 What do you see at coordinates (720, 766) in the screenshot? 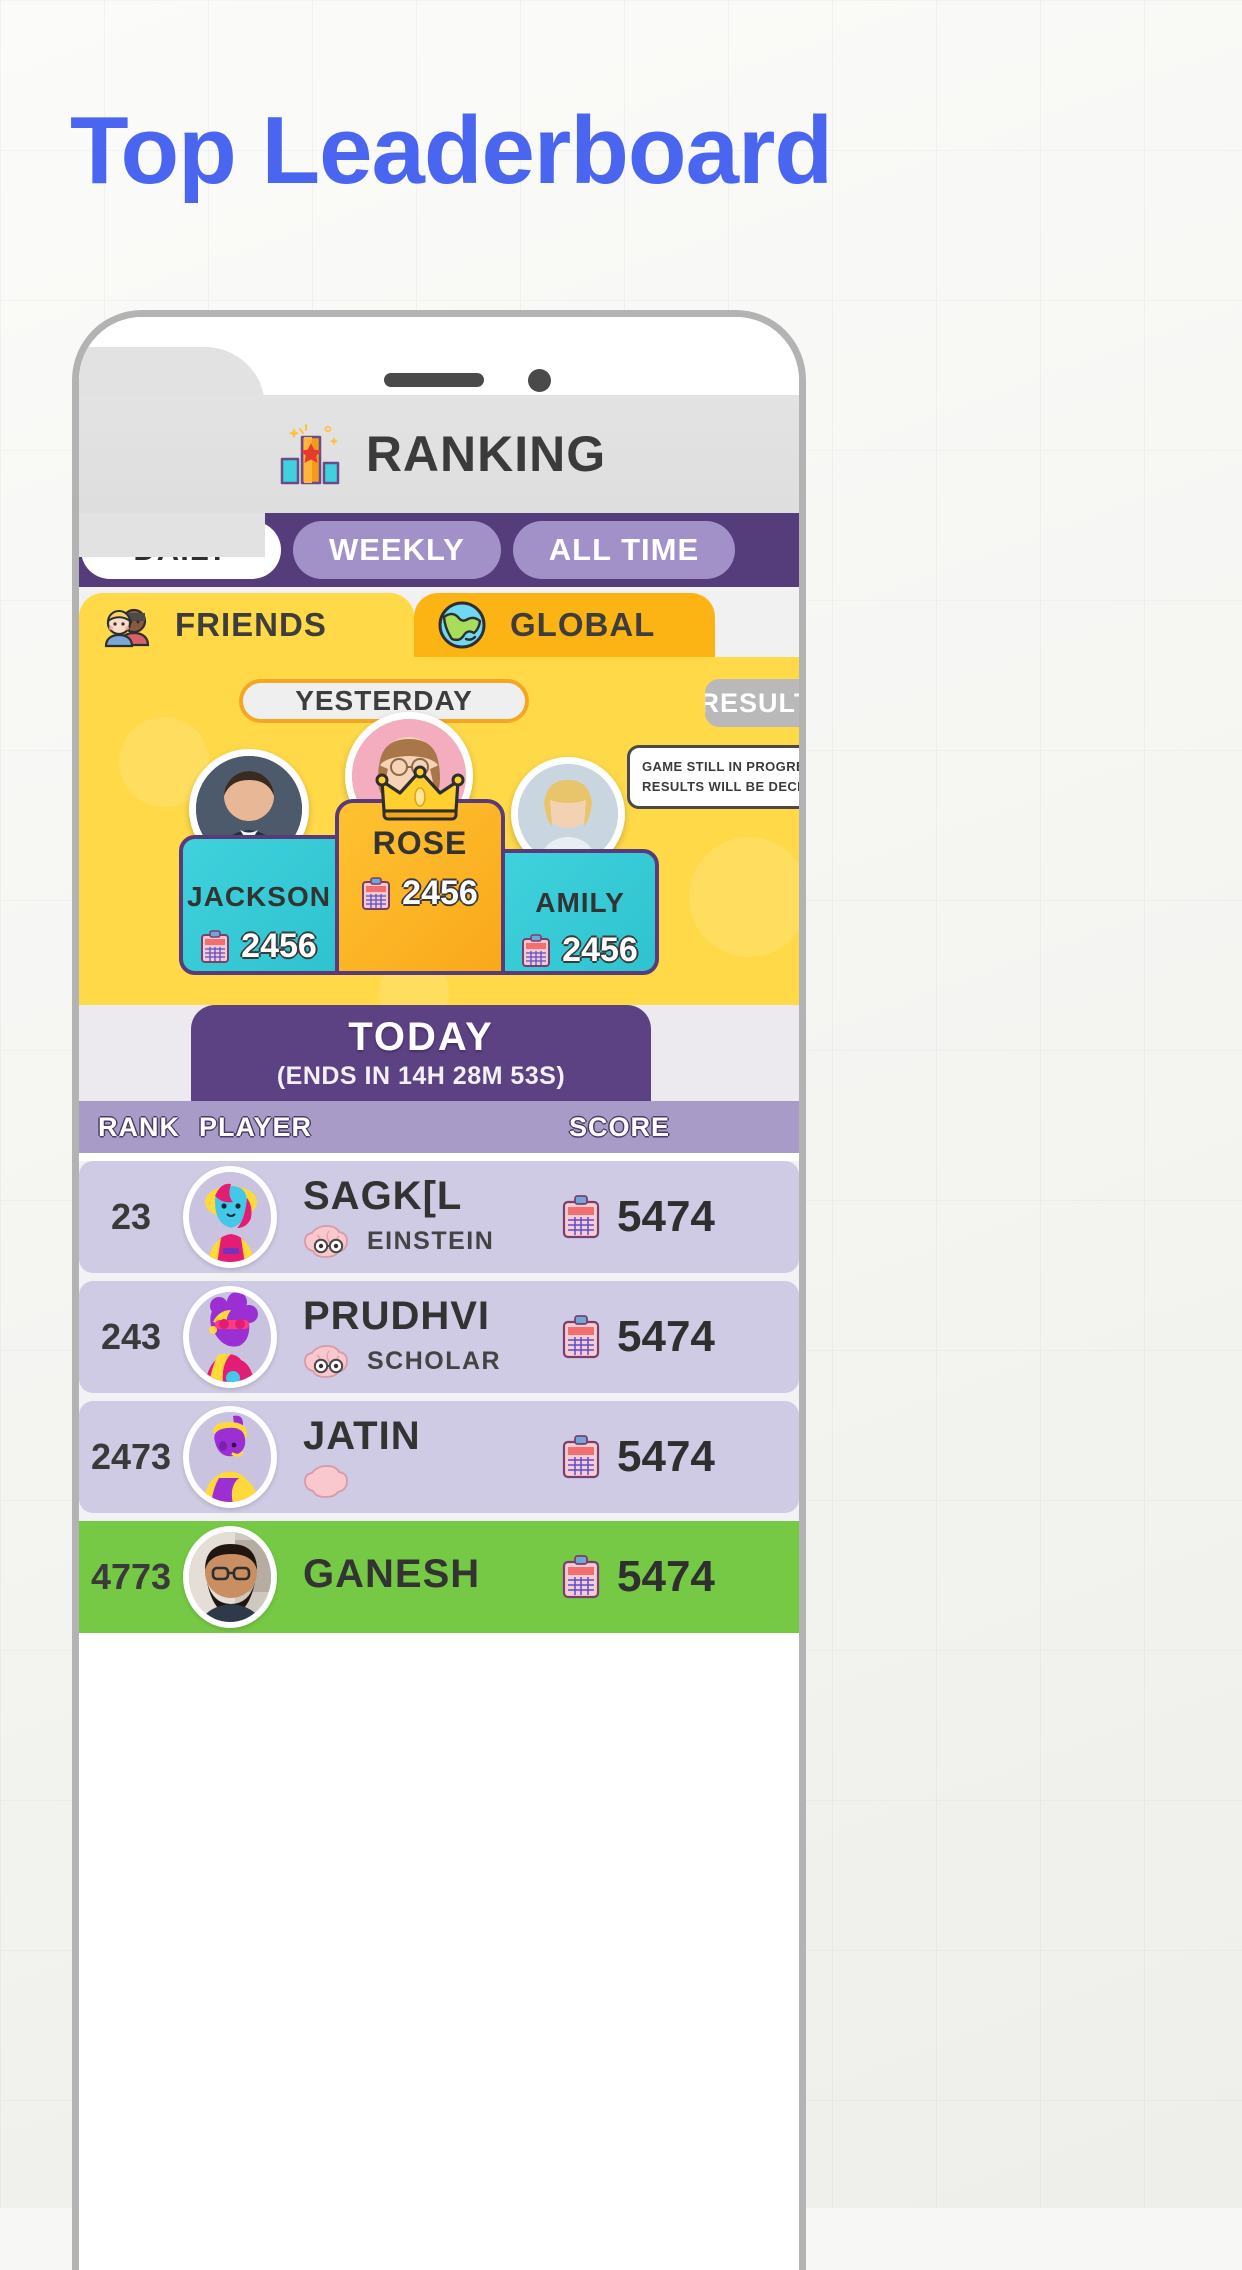
I see `tooltip-line-1: GAME STILL IN PROGRESS IN SOME C` at bounding box center [720, 766].